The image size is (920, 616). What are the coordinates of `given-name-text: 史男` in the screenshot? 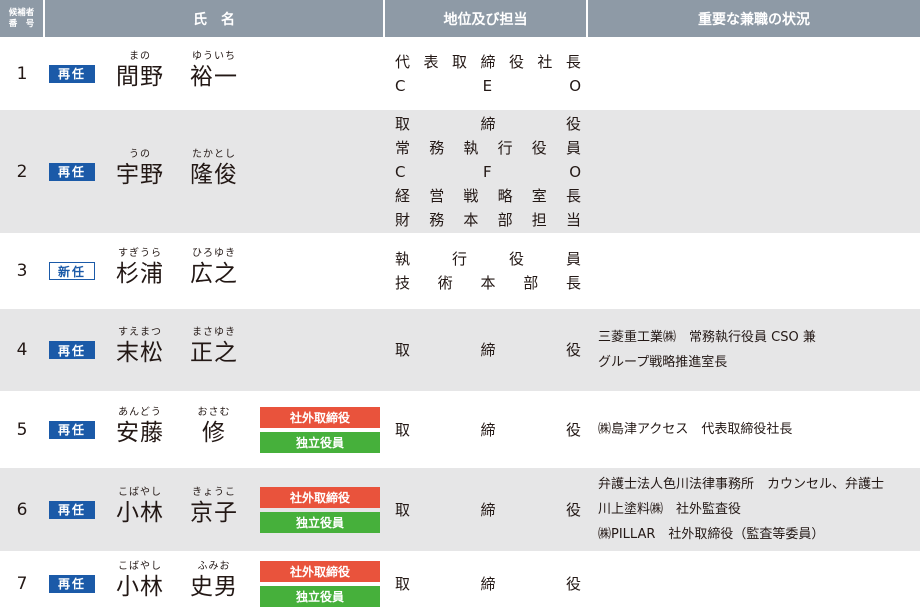 It's located at (214, 586).